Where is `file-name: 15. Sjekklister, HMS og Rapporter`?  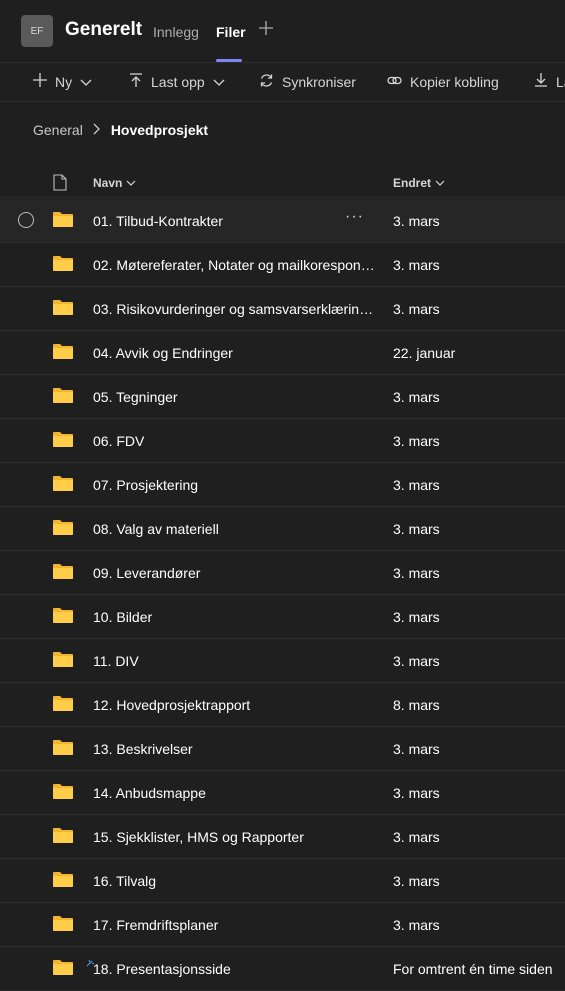
file-name: 15. Sjekklister, HMS og Rapporter is located at coordinates (234, 837).